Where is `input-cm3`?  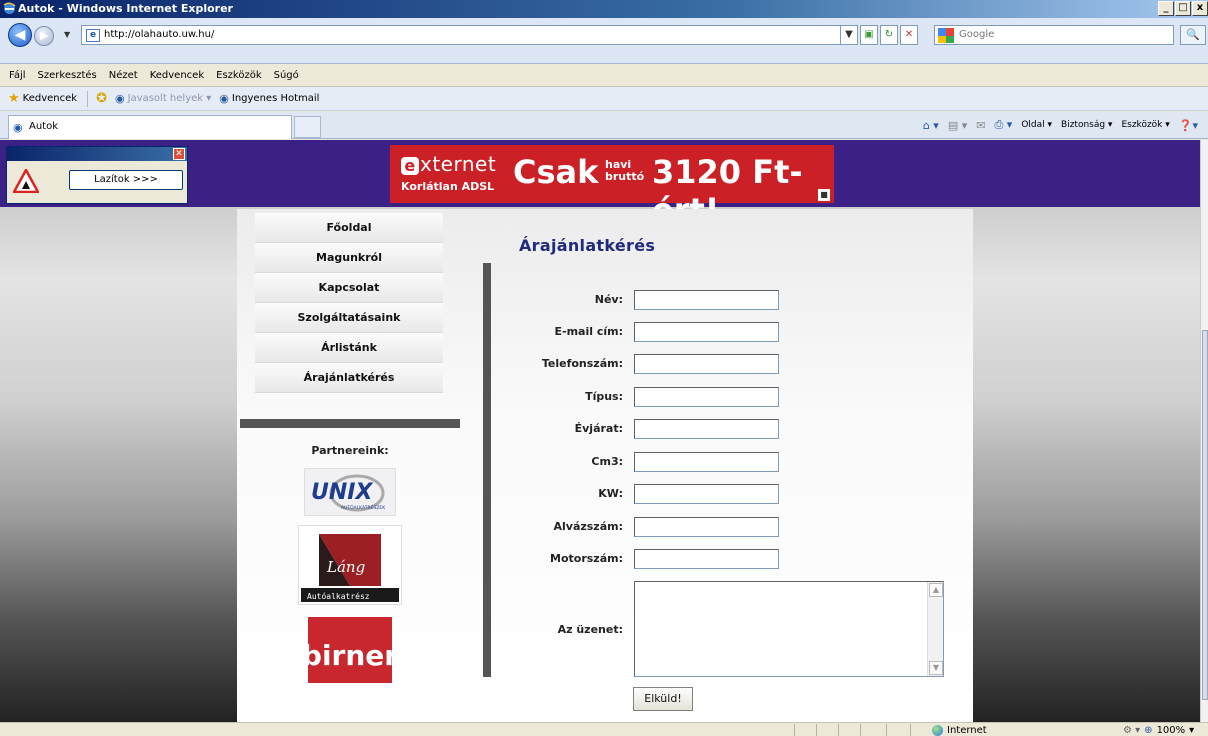
input-cm3 is located at coordinates (706, 462).